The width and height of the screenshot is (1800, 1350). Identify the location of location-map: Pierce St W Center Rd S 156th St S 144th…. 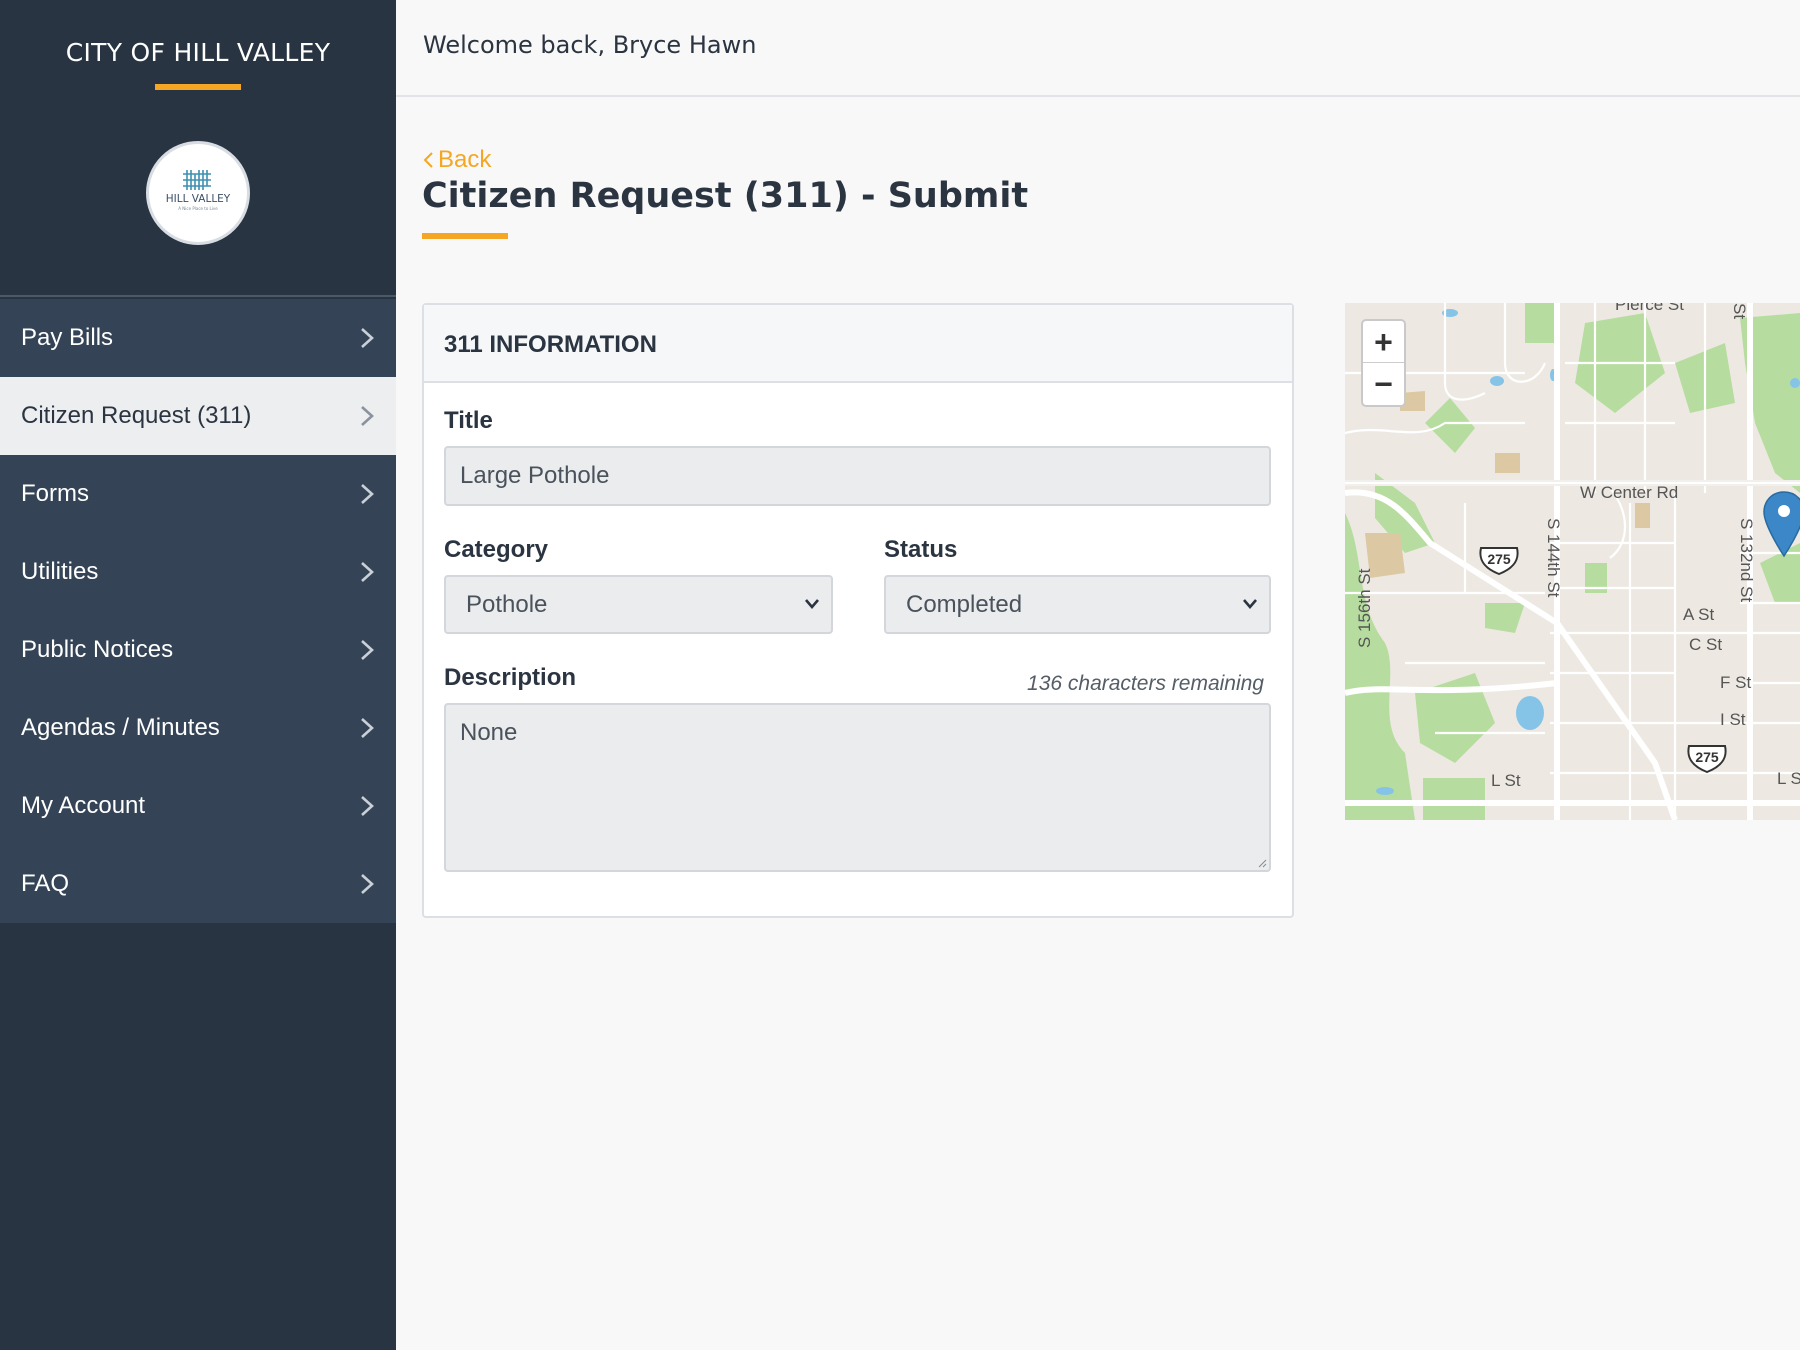
(1572, 561).